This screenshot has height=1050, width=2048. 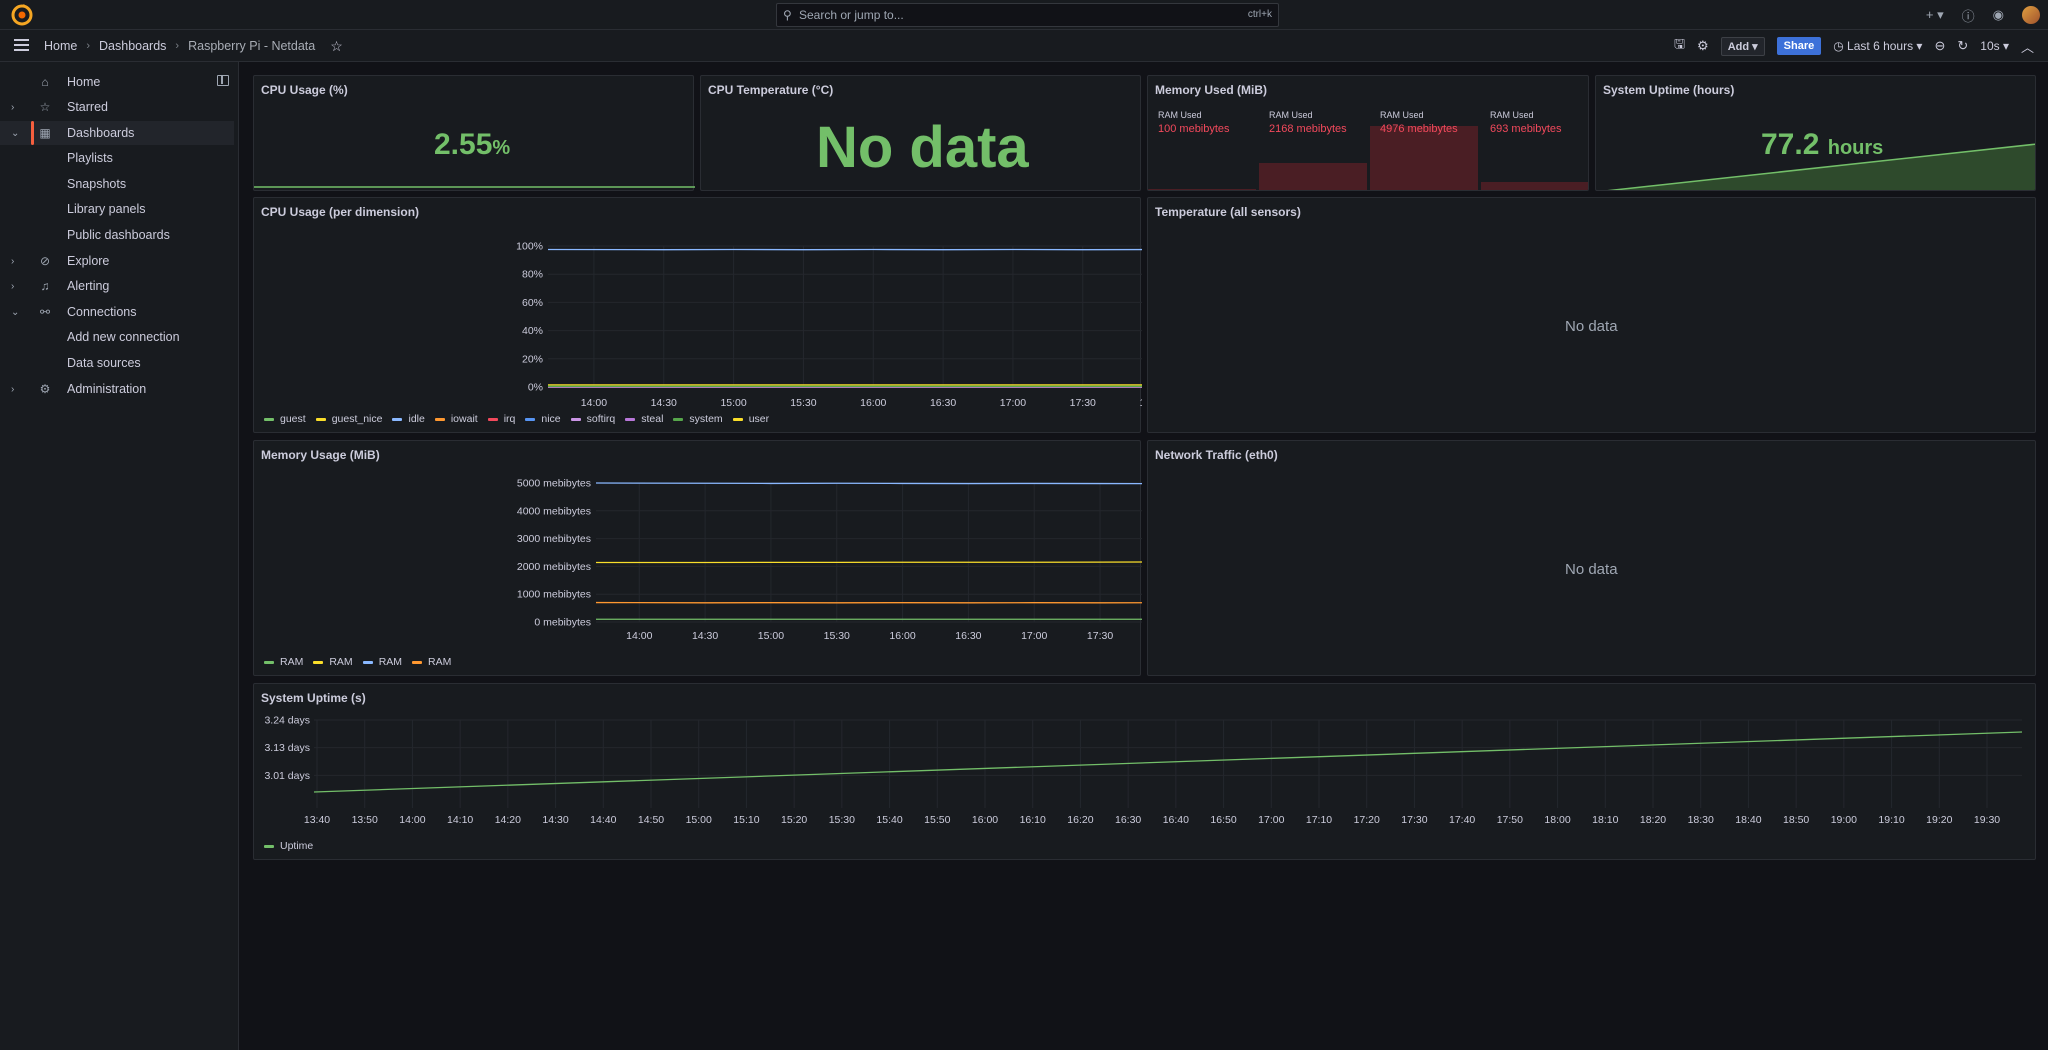 I want to click on search-input: ⚲ Search or jump to... ctrl+k, so click(x=1027, y=15).